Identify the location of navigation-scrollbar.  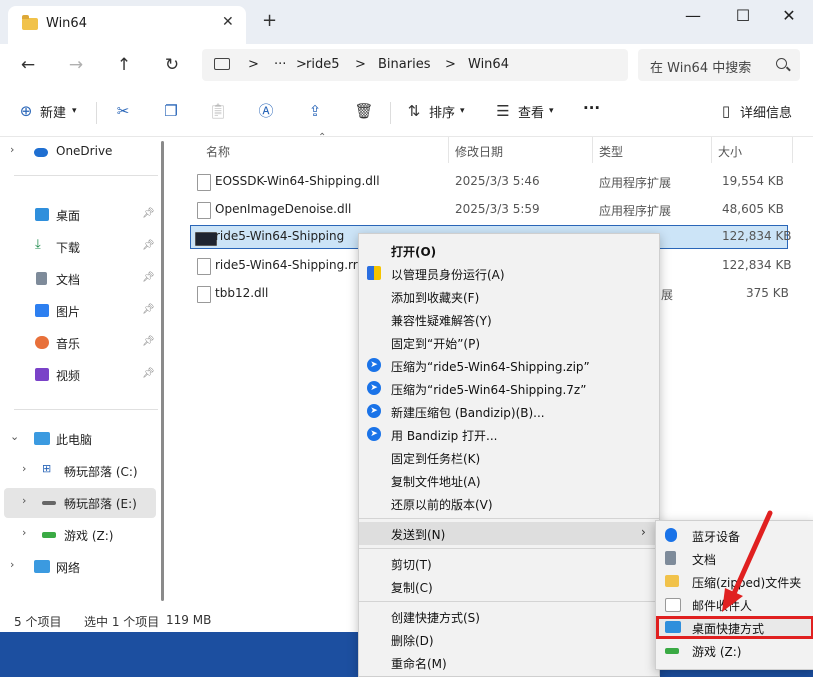
(162, 371).